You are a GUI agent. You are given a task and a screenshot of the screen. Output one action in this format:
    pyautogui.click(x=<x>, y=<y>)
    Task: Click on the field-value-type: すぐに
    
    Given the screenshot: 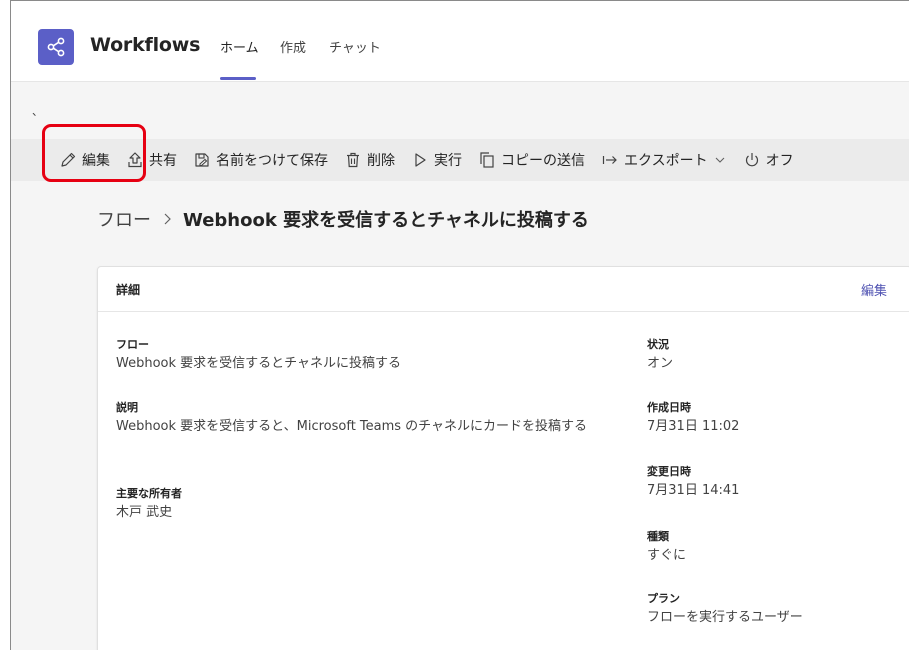 What is the action you would take?
    pyautogui.click(x=667, y=555)
    